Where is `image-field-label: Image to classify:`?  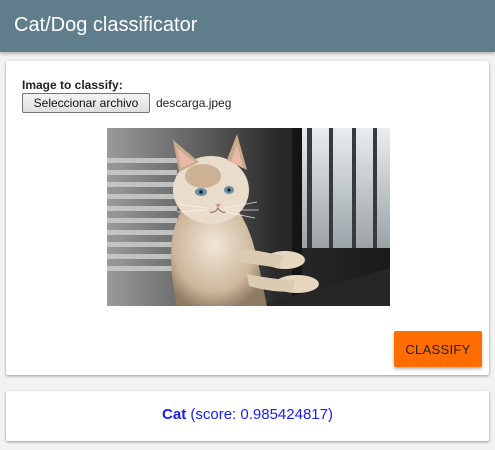 image-field-label: Image to classify: is located at coordinates (72, 85).